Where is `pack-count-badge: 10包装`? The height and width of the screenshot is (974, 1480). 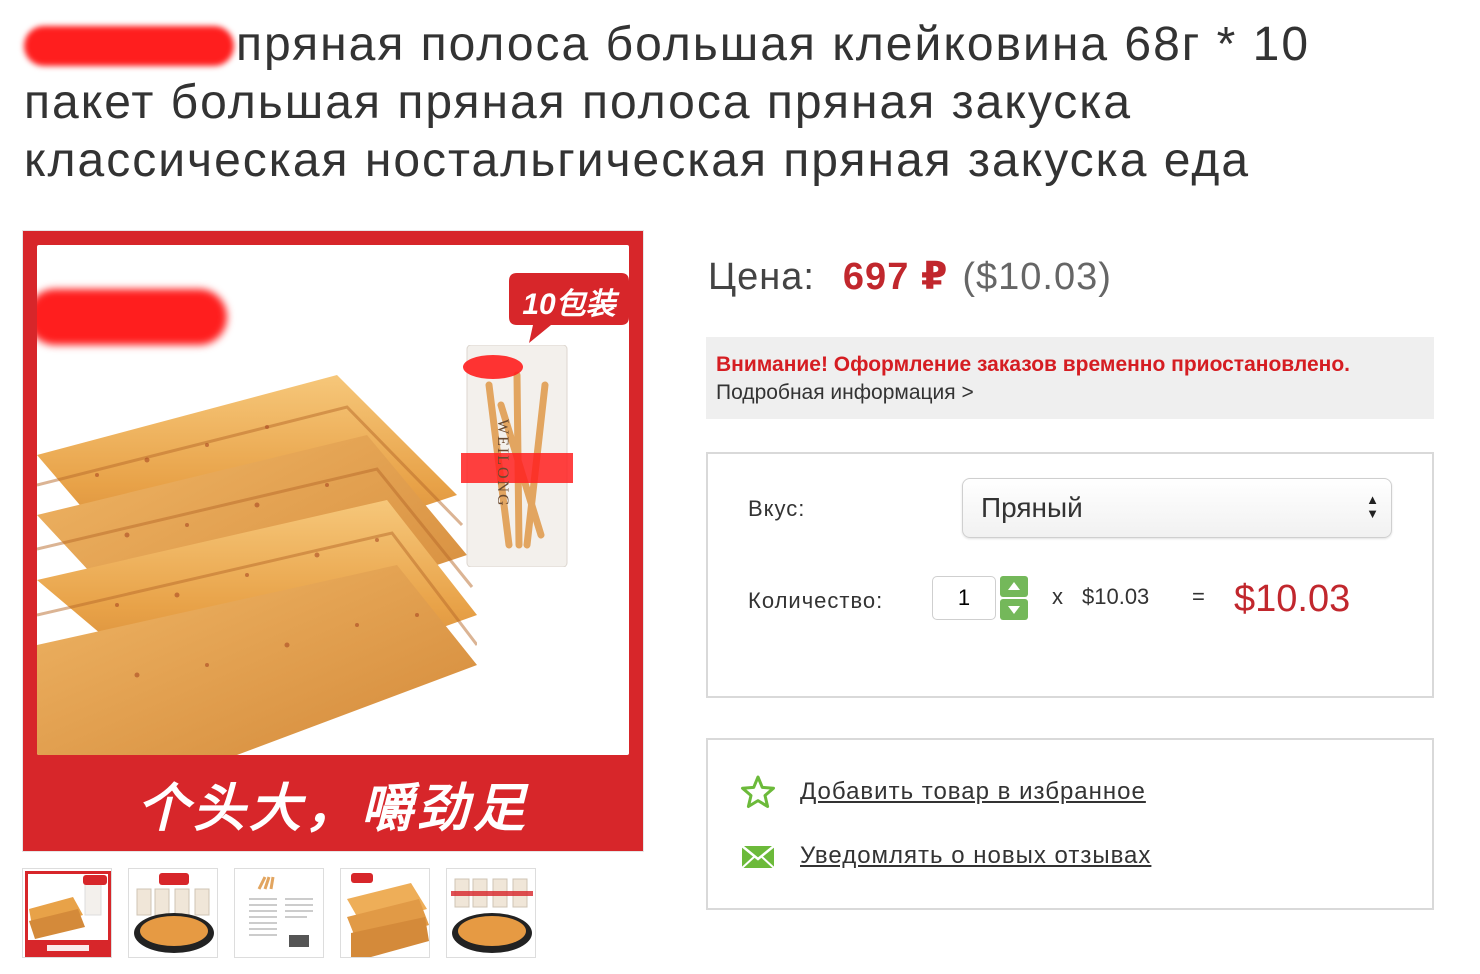
pack-count-badge: 10包装 is located at coordinates (568, 306).